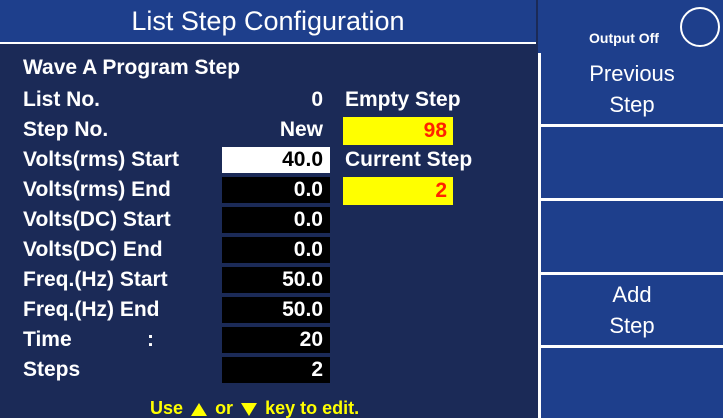 The image size is (723, 418). I want to click on hint-text-or: or, so click(224, 408).